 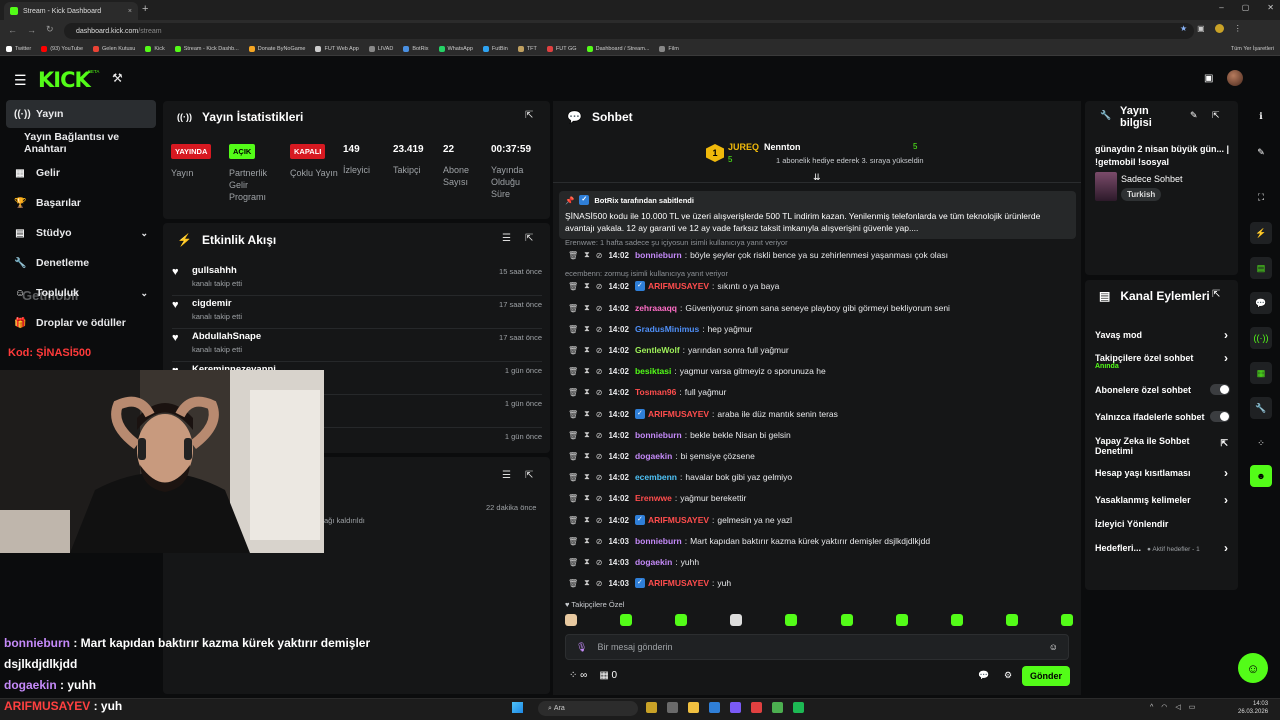 What do you see at coordinates (661, 456) in the screenshot?
I see `chat-message: 🗑 ⧗ ⊘ 14:02 dogaekin: bi şemsiye çözsene` at bounding box center [661, 456].